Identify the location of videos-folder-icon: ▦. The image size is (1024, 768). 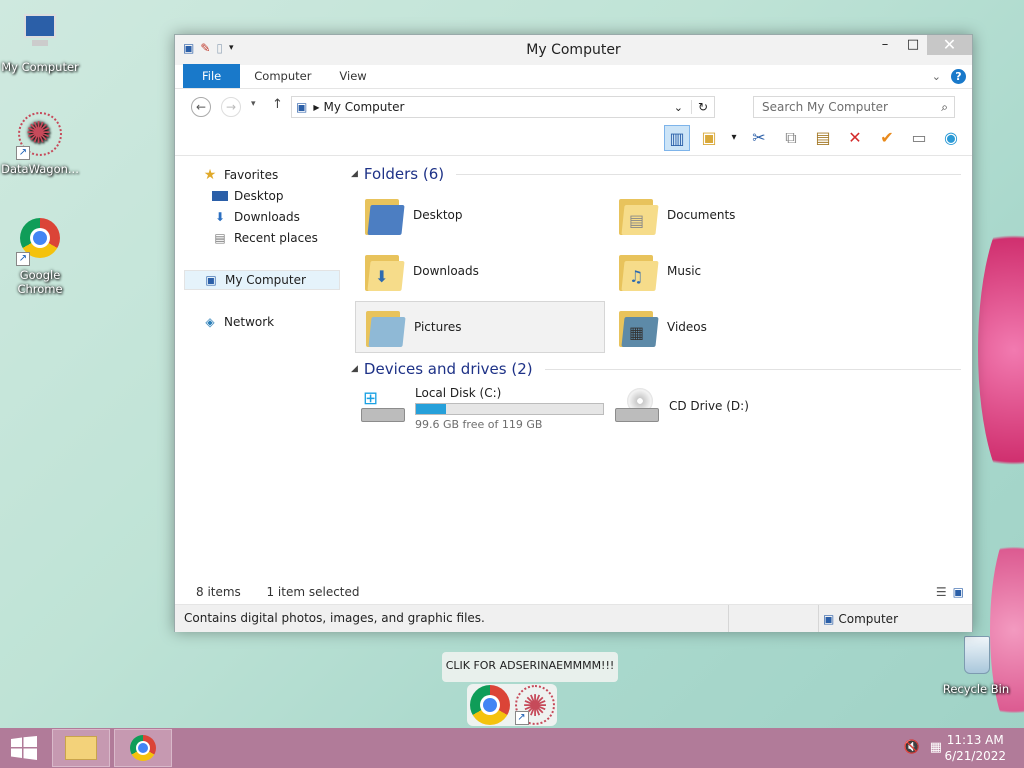
(637, 327).